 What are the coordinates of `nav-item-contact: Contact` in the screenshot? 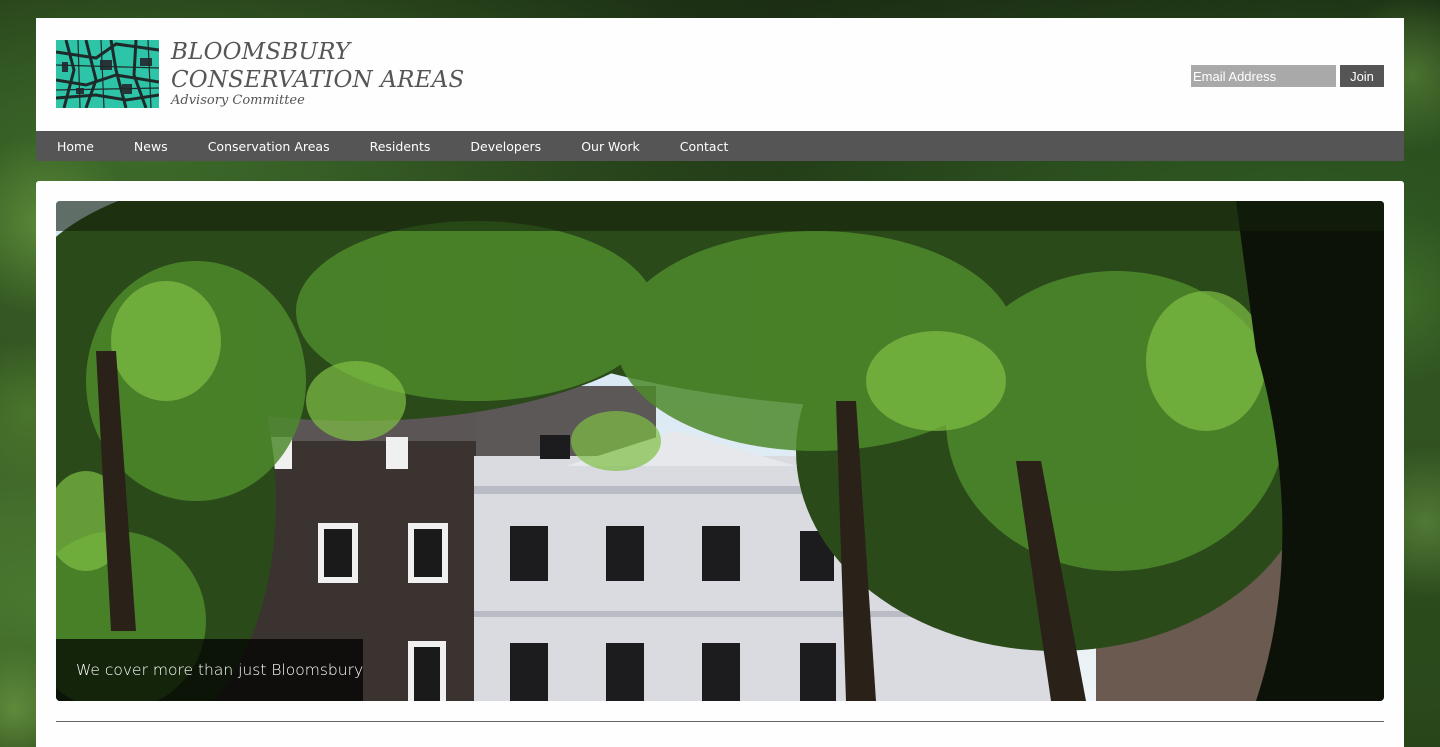 It's located at (704, 146).